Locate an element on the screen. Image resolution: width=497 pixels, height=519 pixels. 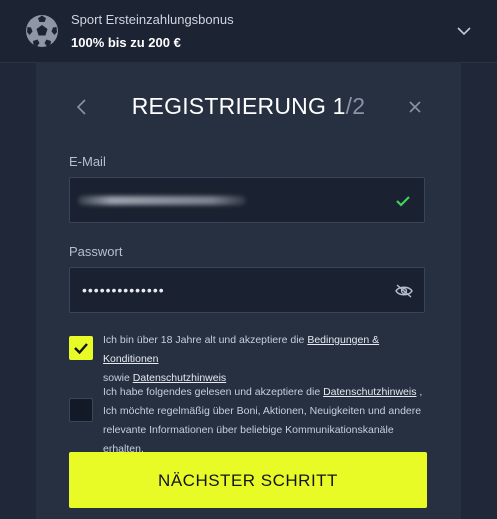
step-current: 1 is located at coordinates (339, 106).